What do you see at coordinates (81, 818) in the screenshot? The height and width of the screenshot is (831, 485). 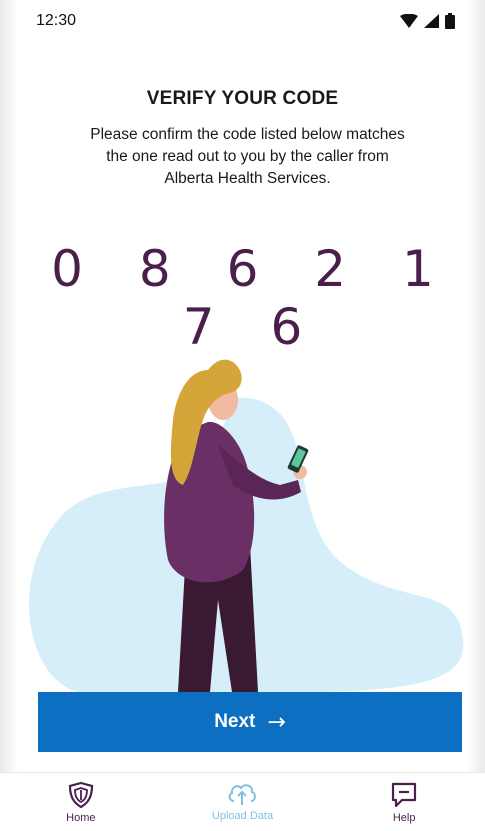 I see `nav-label-home: Home` at bounding box center [81, 818].